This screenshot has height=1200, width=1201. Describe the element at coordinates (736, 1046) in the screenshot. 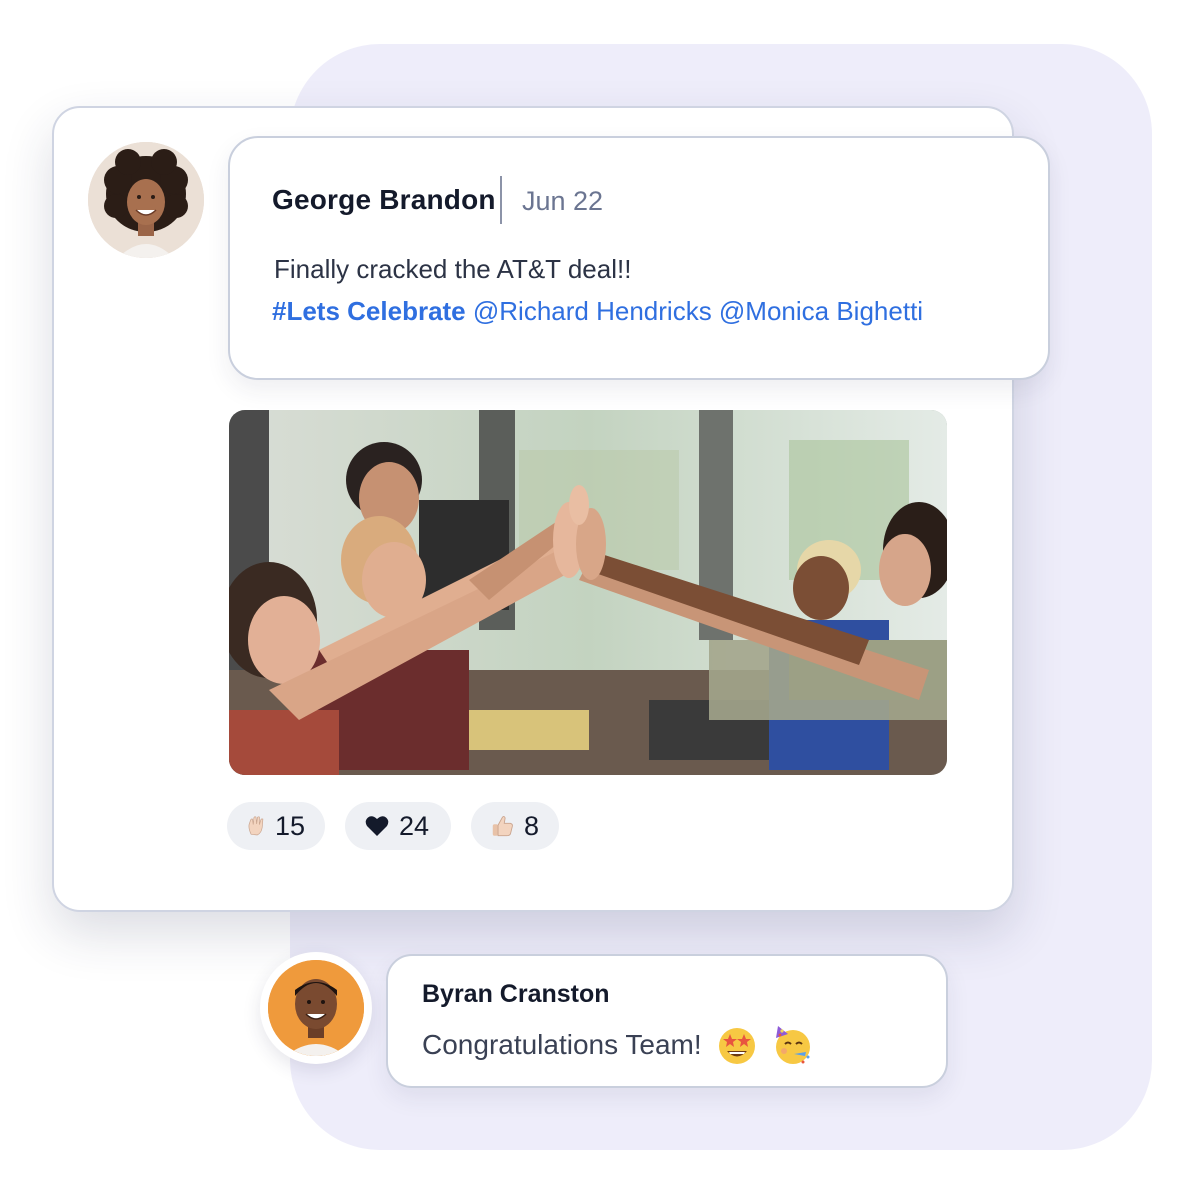

I see `star-struck-icon` at that location.